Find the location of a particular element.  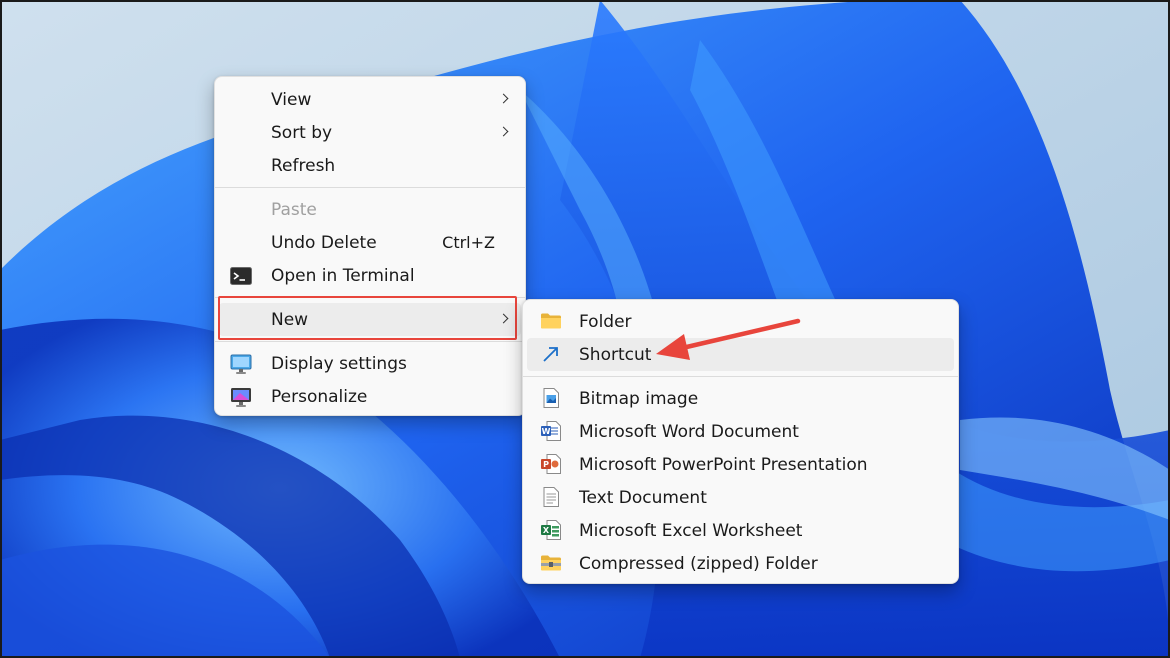

shortcut-arrow-icon is located at coordinates (550, 354).